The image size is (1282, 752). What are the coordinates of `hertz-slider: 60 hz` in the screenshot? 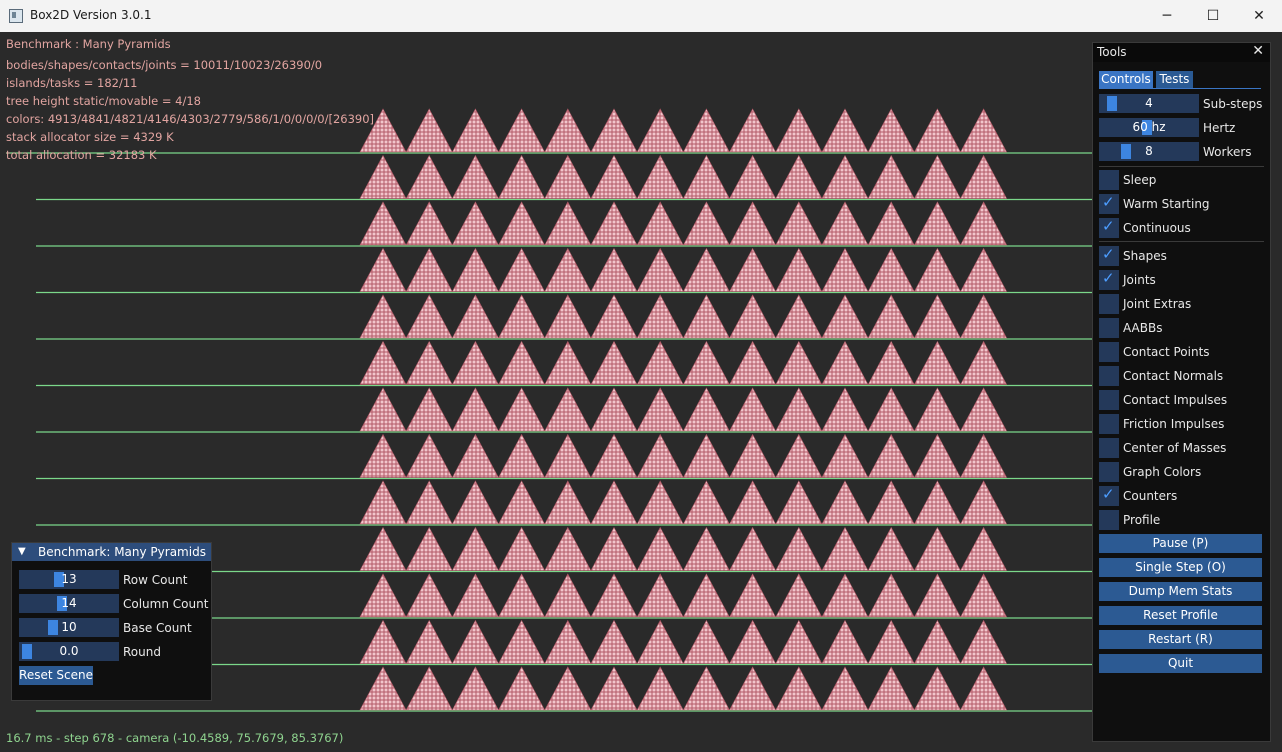 It's located at (1149, 127).